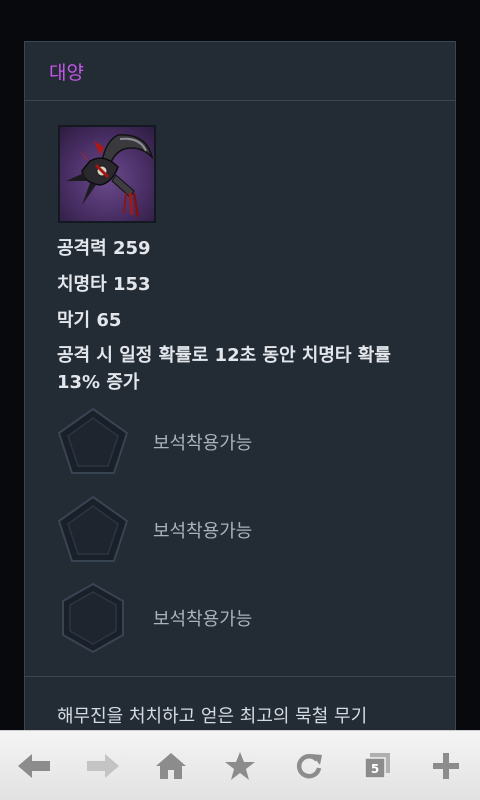 Image resolution: width=480 pixels, height=800 pixels. What do you see at coordinates (66, 72) in the screenshot?
I see `item-name: 대양` at bounding box center [66, 72].